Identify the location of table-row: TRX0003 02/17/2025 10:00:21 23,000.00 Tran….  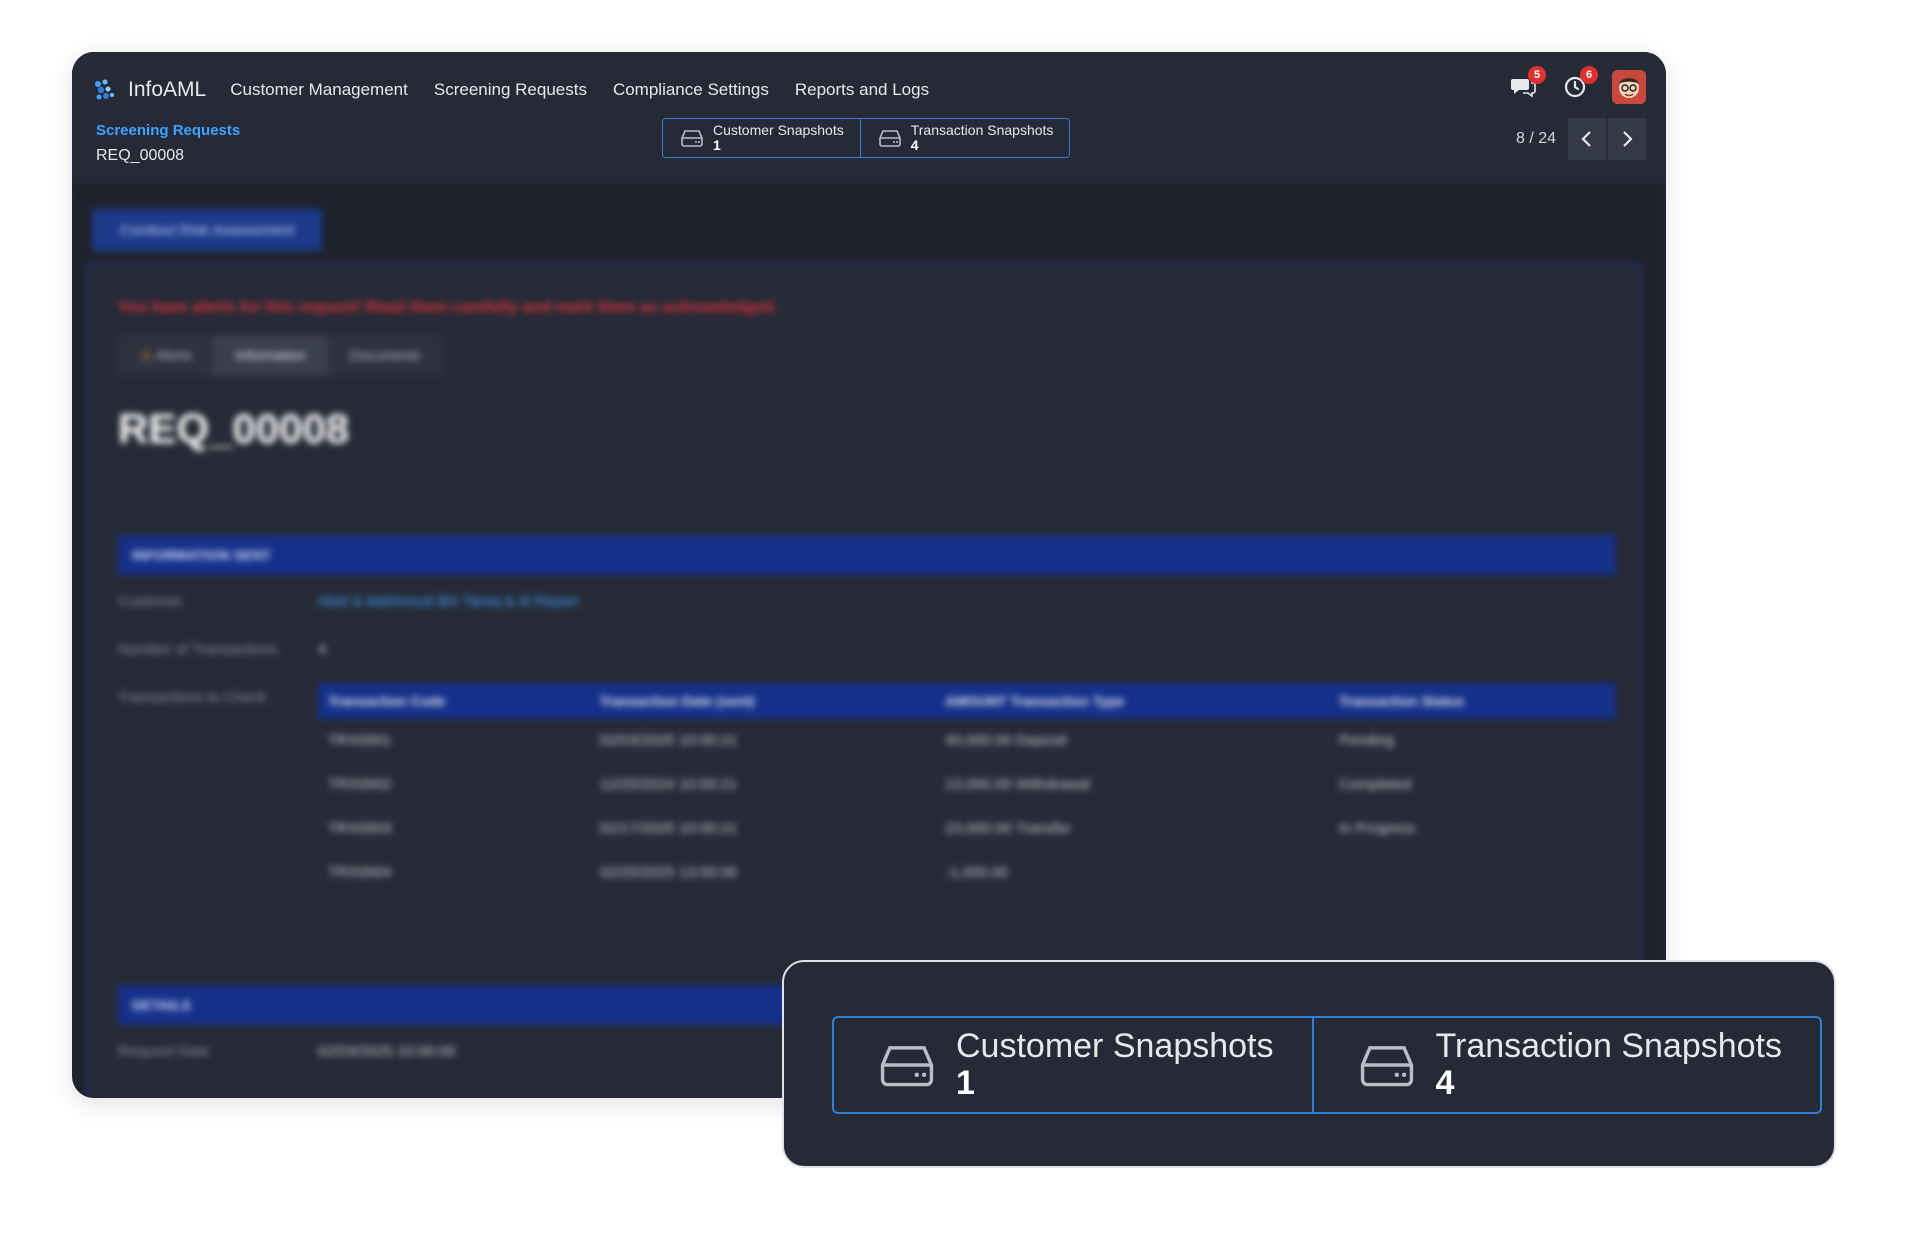
(967, 828).